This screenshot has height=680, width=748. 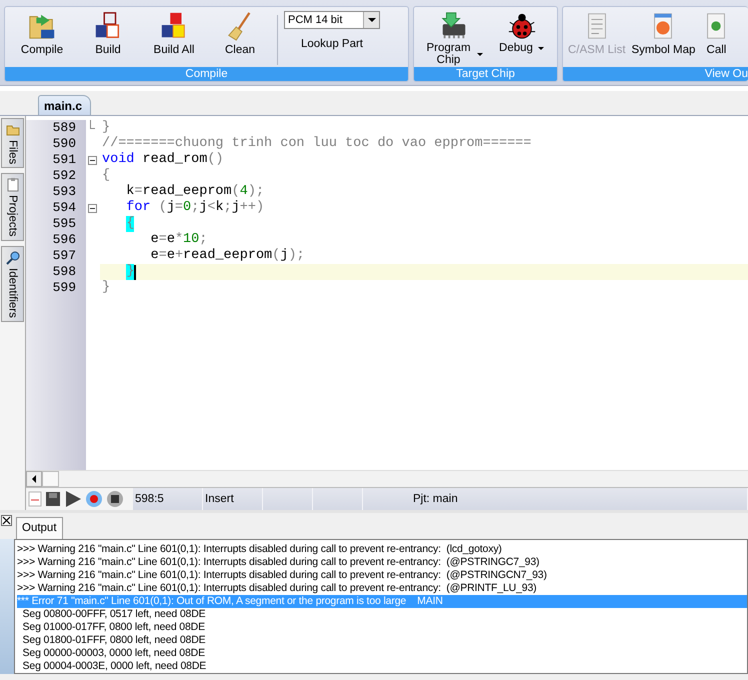 What do you see at coordinates (228, 256) in the screenshot?
I see `code-line: e=e+read_eeprom(j);` at bounding box center [228, 256].